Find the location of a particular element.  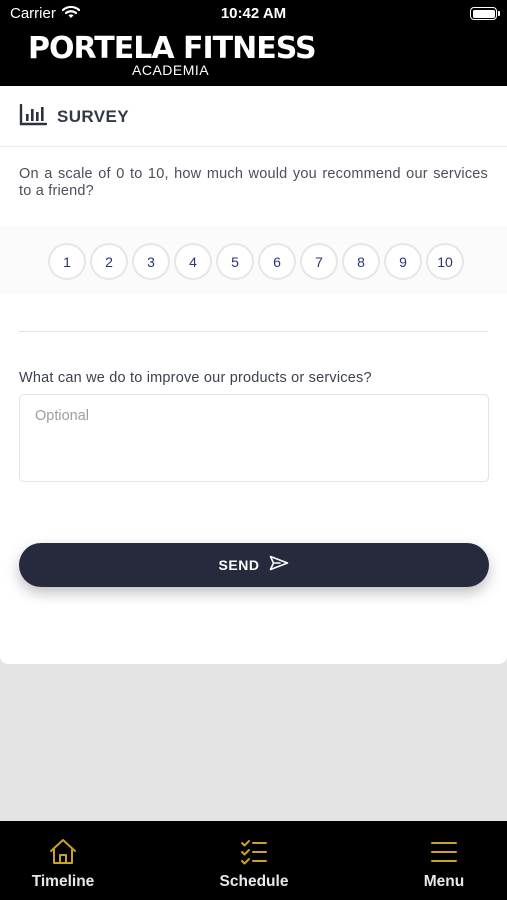

brand-subtitle: ACADEMIA is located at coordinates (171, 70).